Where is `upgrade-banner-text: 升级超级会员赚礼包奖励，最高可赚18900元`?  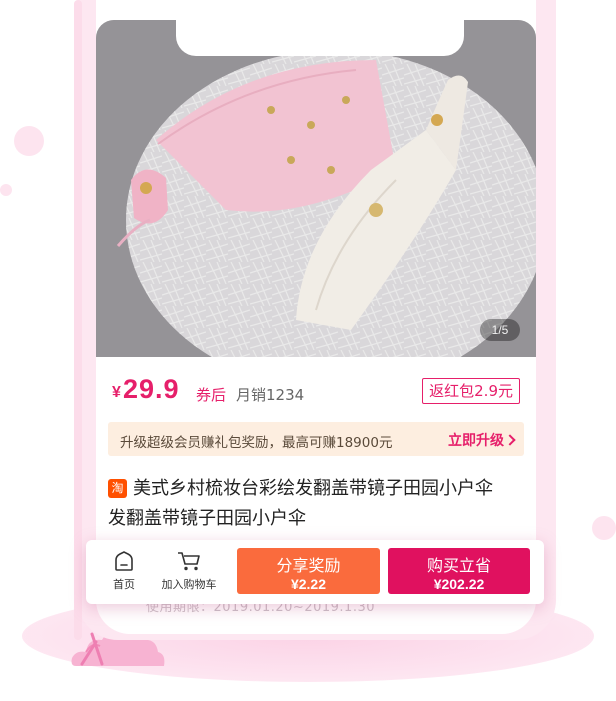 upgrade-banner-text: 升级超级会员赚礼包奖励，最高可赚18900元 is located at coordinates (256, 443).